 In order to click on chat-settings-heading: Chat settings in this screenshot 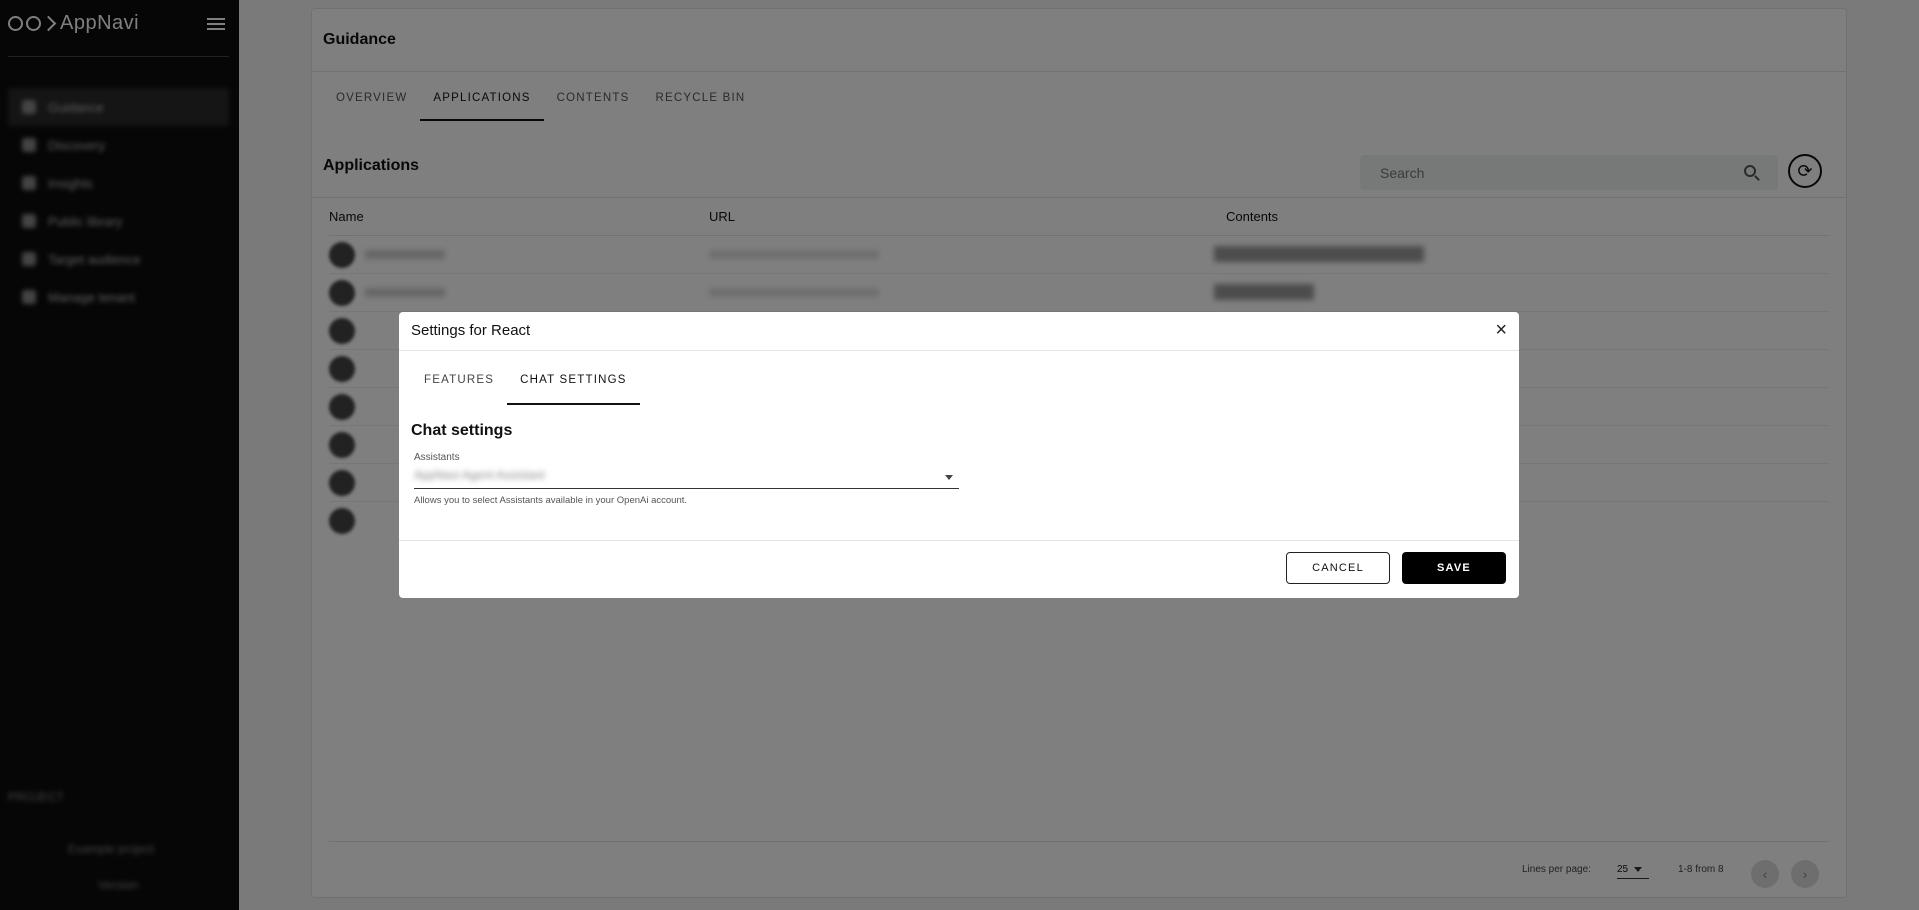, I will do `click(462, 430)`.